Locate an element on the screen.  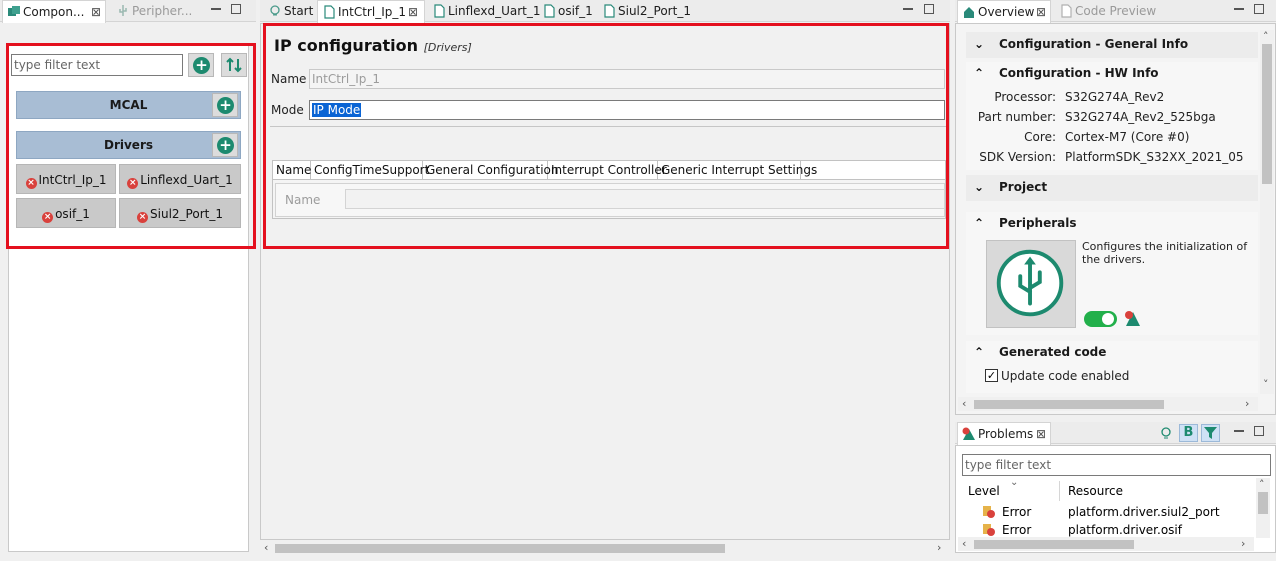
code-file-icon is located at coordinates (1066, 11).